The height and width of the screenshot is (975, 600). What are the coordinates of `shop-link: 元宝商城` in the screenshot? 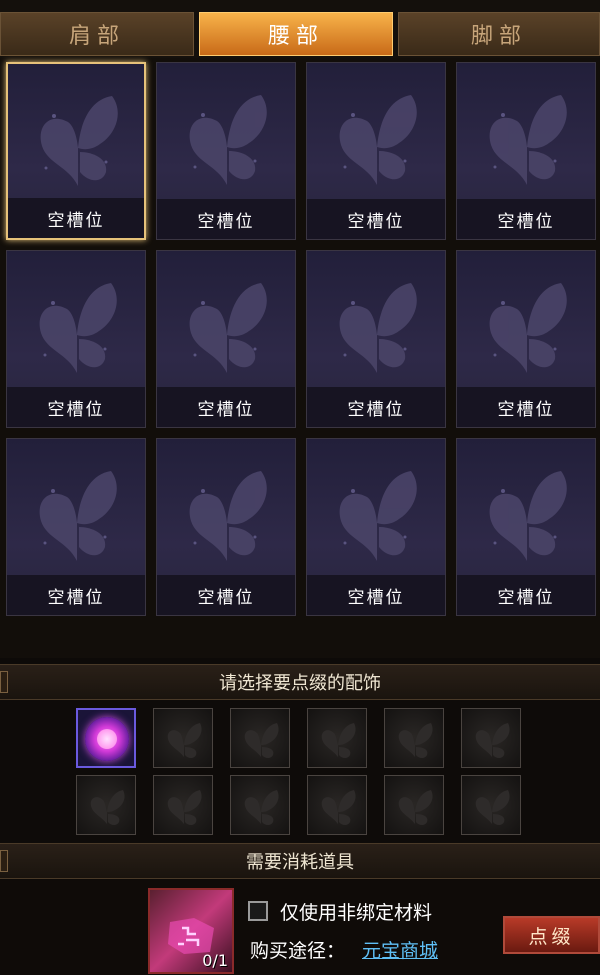 It's located at (400, 949).